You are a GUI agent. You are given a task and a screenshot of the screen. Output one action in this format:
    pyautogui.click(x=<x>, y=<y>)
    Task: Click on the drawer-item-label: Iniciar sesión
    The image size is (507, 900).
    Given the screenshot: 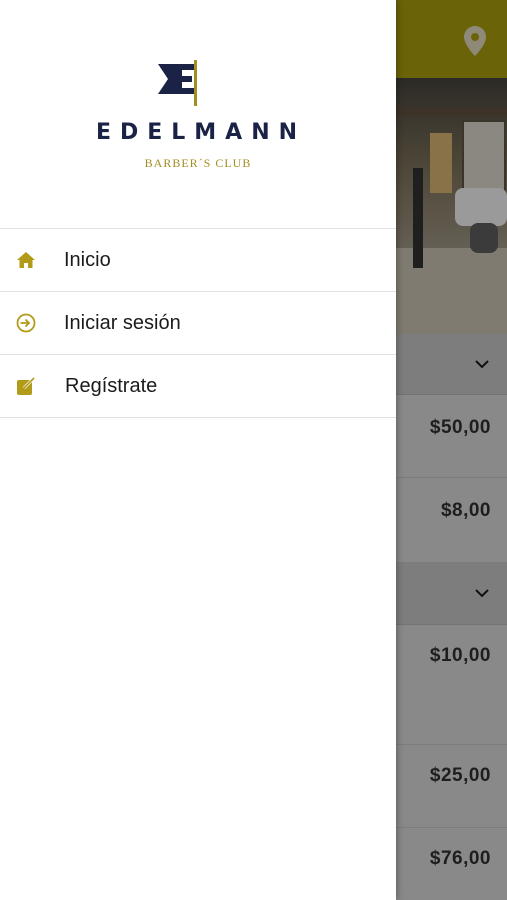 What is the action you would take?
    pyautogui.click(x=122, y=322)
    